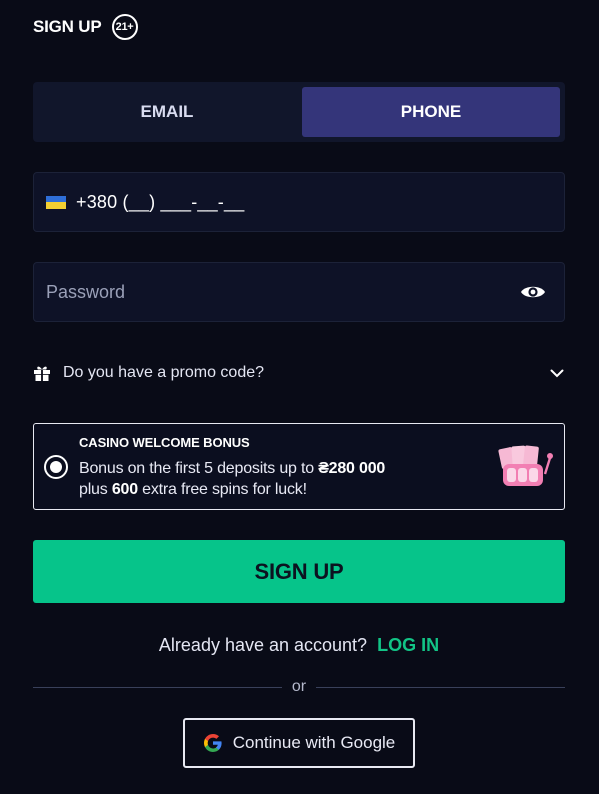 The width and height of the screenshot is (599, 794). What do you see at coordinates (533, 292) in the screenshot?
I see `eye-icon` at bounding box center [533, 292].